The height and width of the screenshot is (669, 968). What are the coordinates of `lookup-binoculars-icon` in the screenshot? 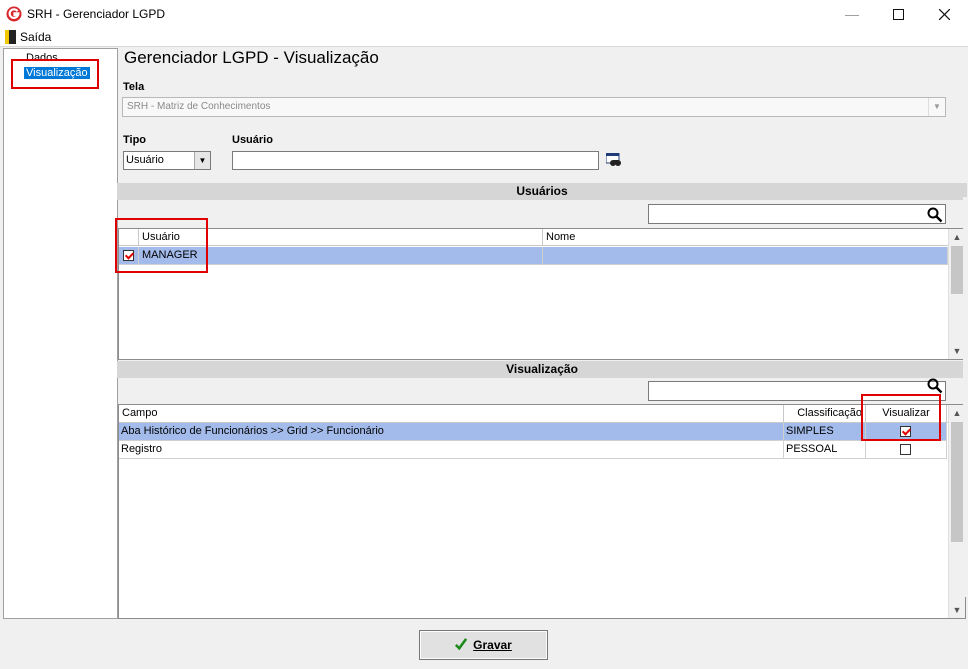 It's located at (614, 160).